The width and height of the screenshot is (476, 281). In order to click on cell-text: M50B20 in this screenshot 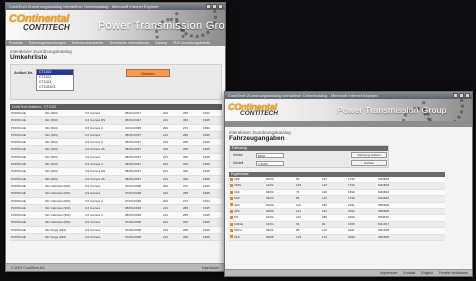, I will do `click(384, 204)`.